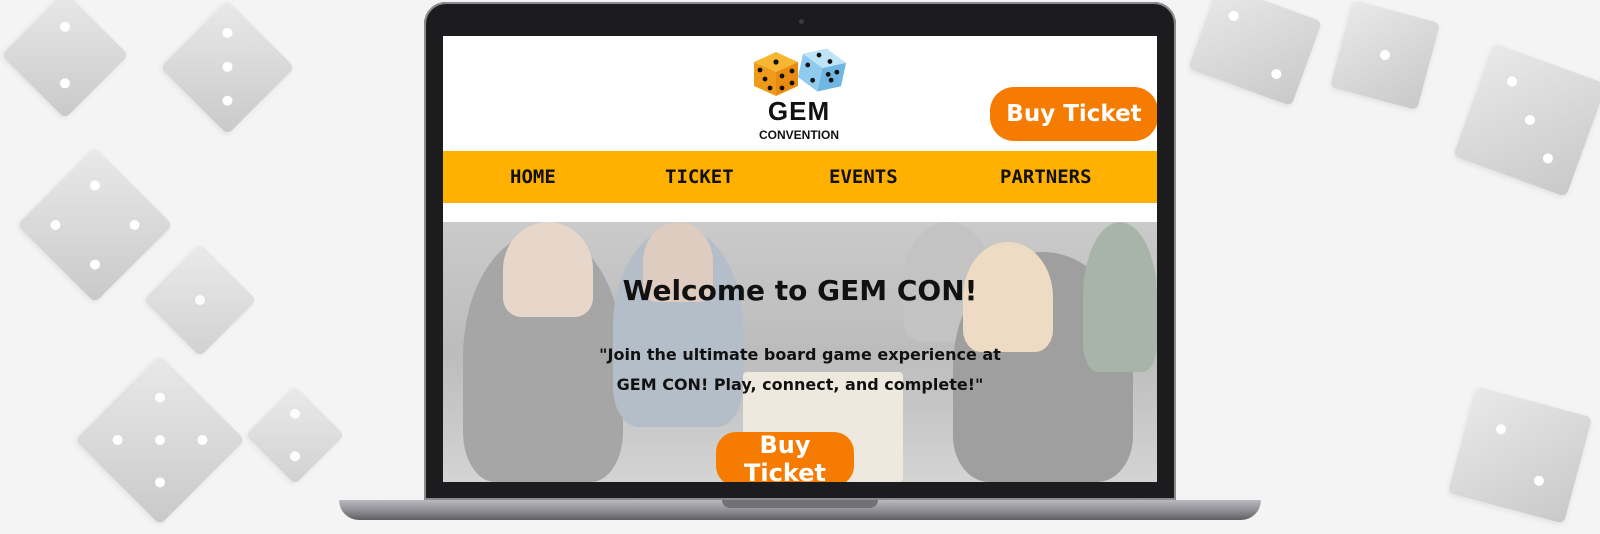 This screenshot has height=534, width=1600. What do you see at coordinates (800, 504) in the screenshot?
I see `laptop-notch` at bounding box center [800, 504].